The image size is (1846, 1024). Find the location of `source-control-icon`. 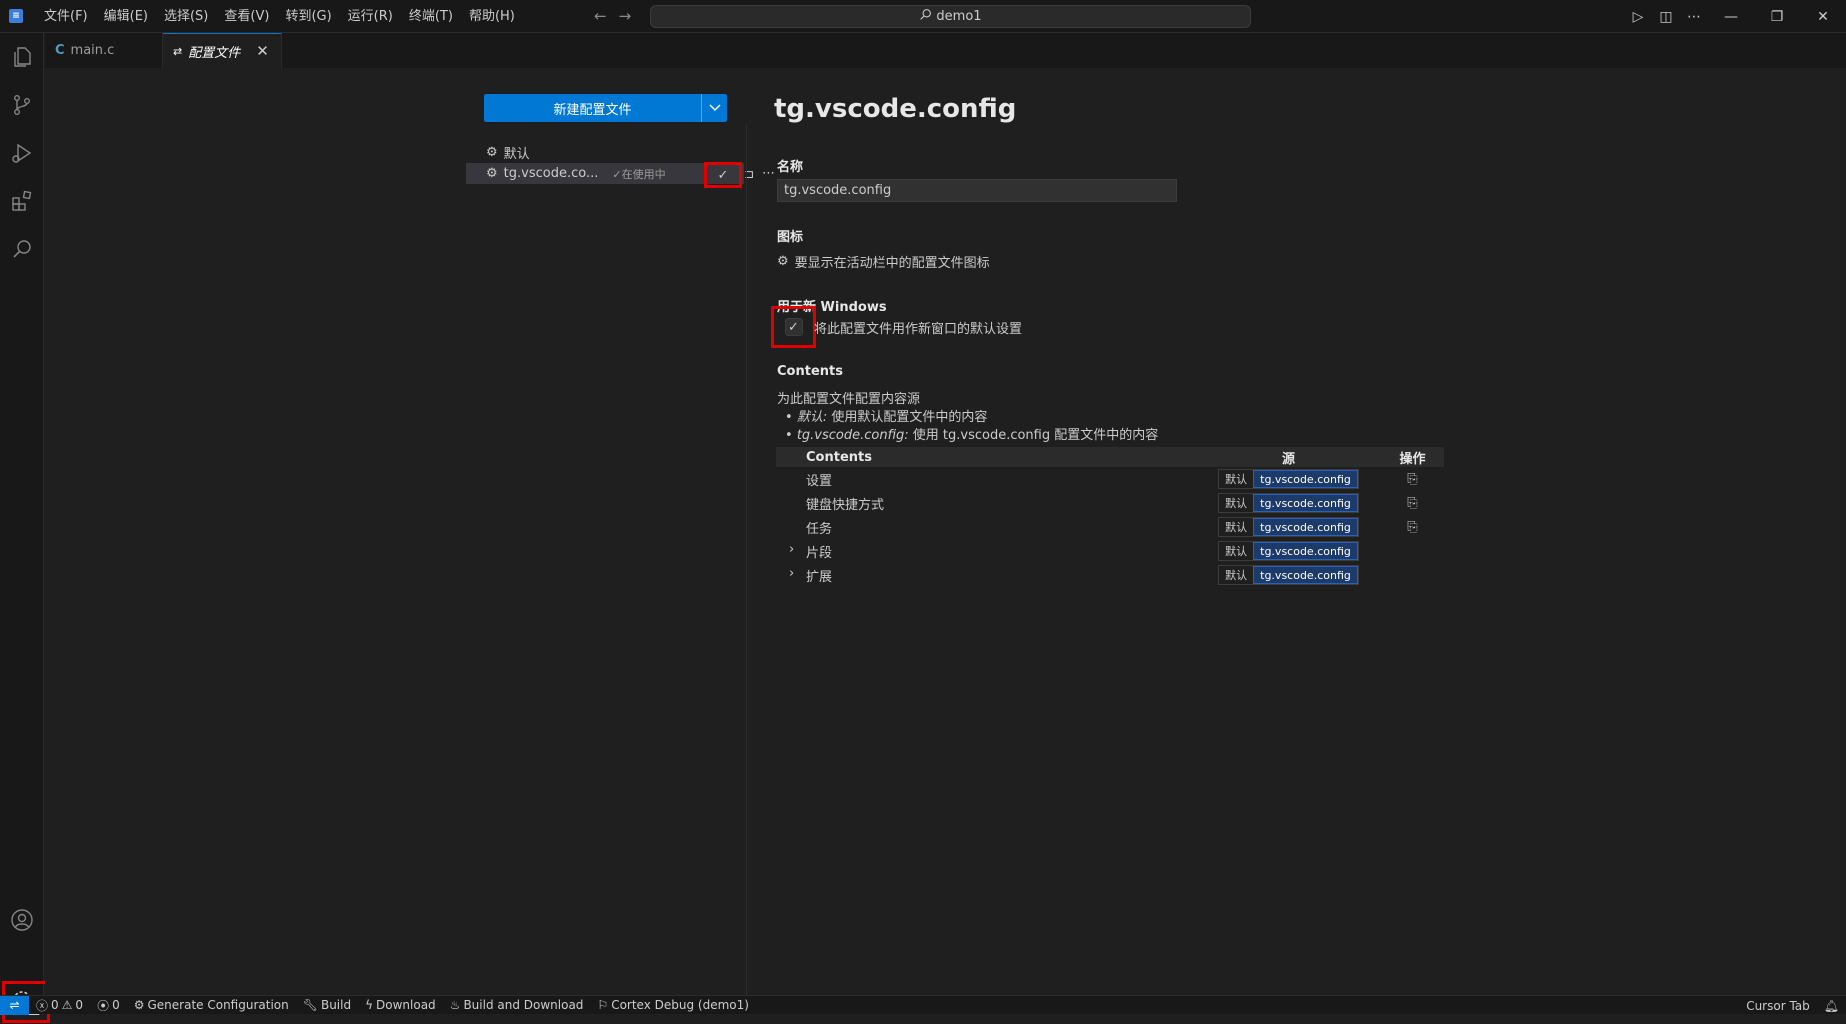

source-control-icon is located at coordinates (22, 105).